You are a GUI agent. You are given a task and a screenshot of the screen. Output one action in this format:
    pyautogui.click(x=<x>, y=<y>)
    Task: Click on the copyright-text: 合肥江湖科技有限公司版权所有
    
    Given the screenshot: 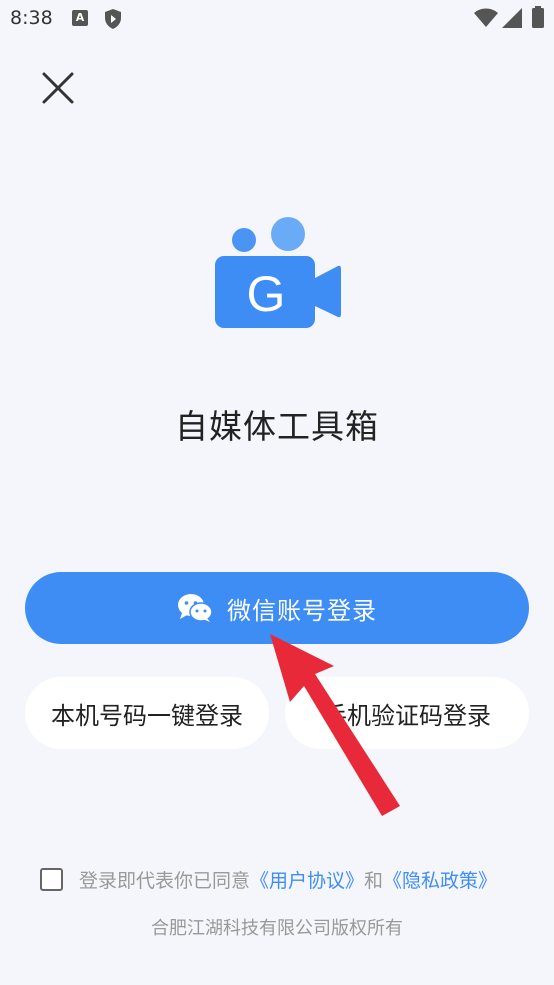 What is the action you would take?
    pyautogui.click(x=277, y=928)
    